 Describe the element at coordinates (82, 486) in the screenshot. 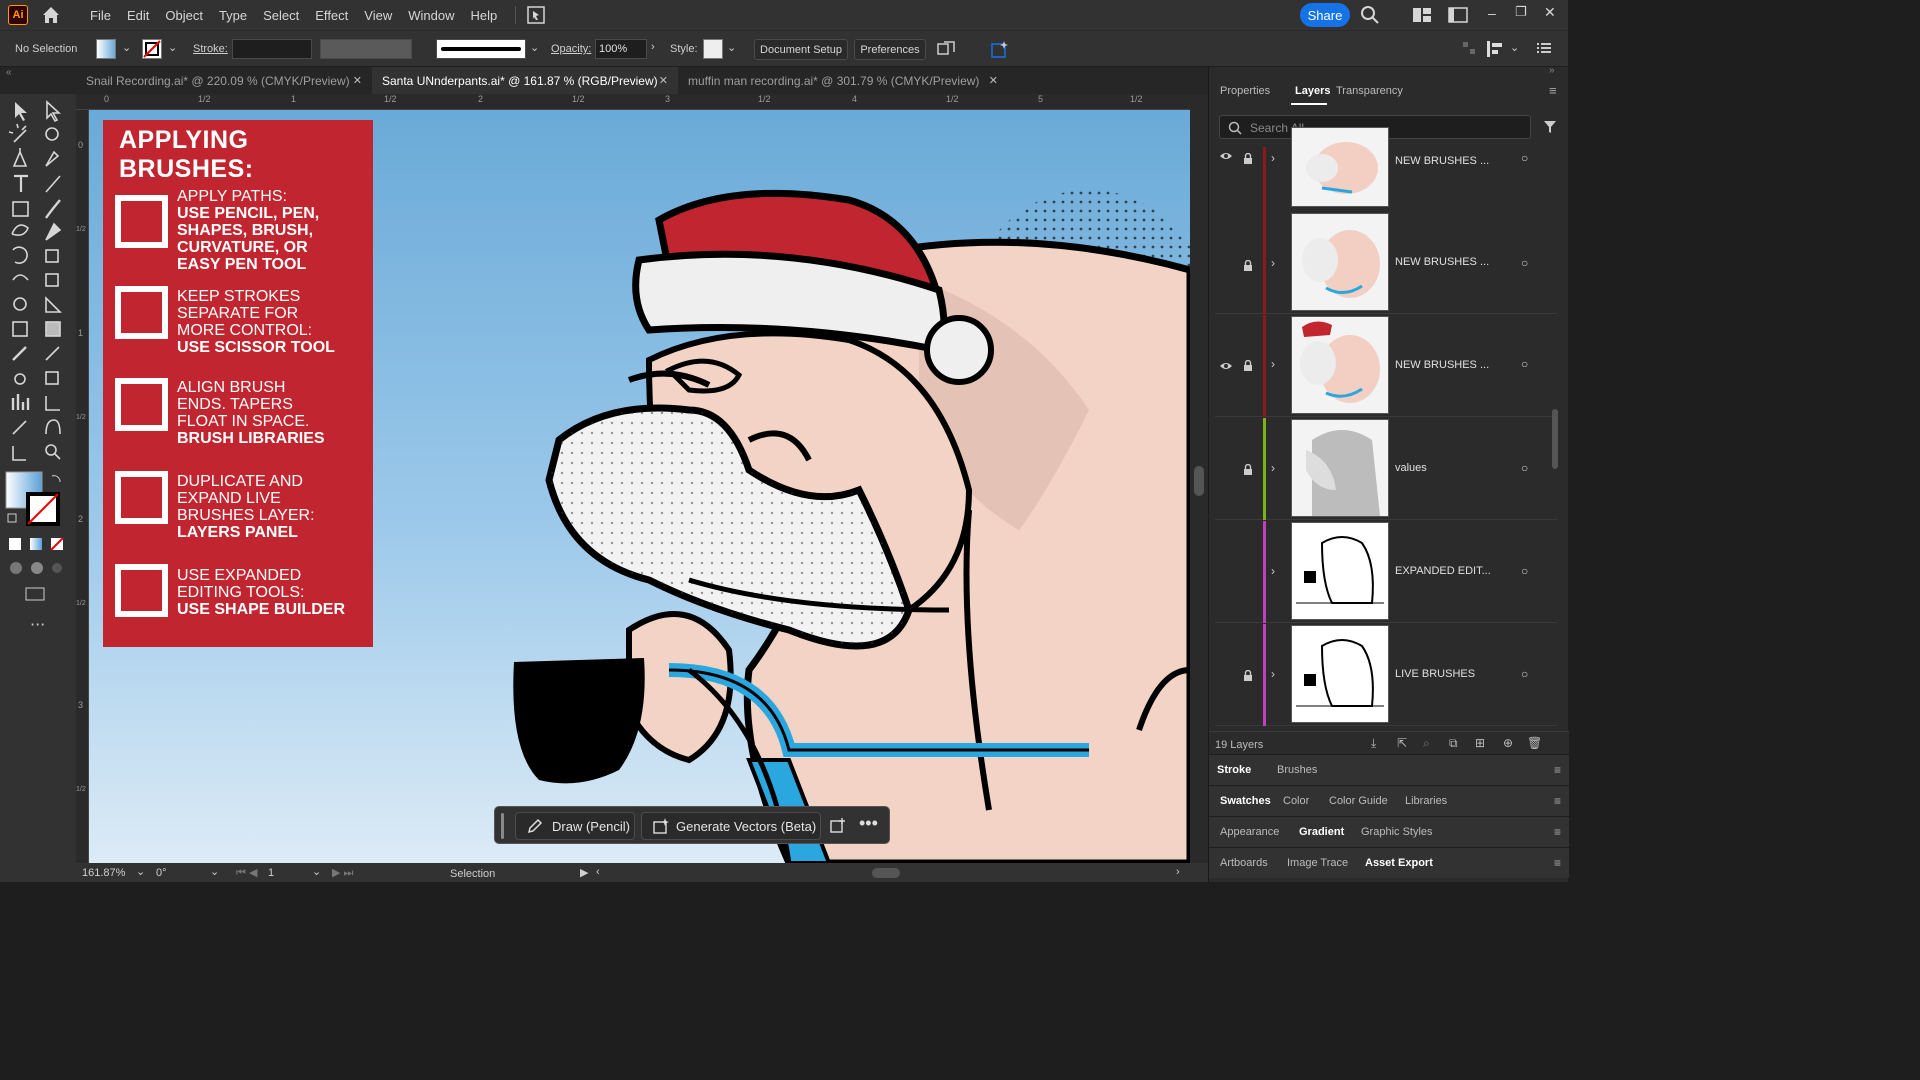

I see `vertical-ruler: 0 1/2 1 1/2 2 1/2 3 1/2` at that location.